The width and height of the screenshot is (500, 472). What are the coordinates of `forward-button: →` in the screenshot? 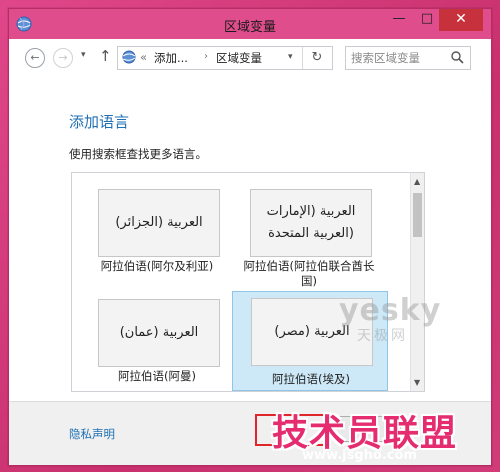 It's located at (63, 58).